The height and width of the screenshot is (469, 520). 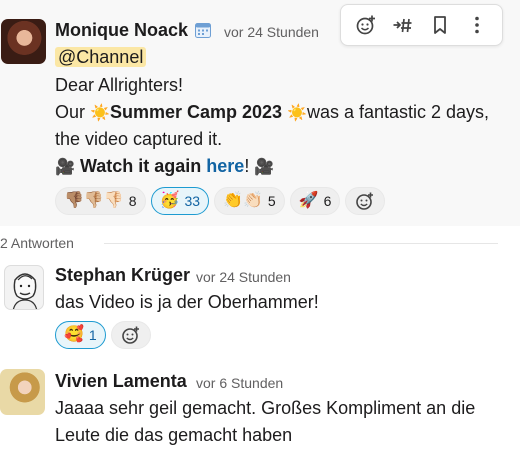 I want to click on reaction-pill: 🚀 6, so click(x=315, y=201).